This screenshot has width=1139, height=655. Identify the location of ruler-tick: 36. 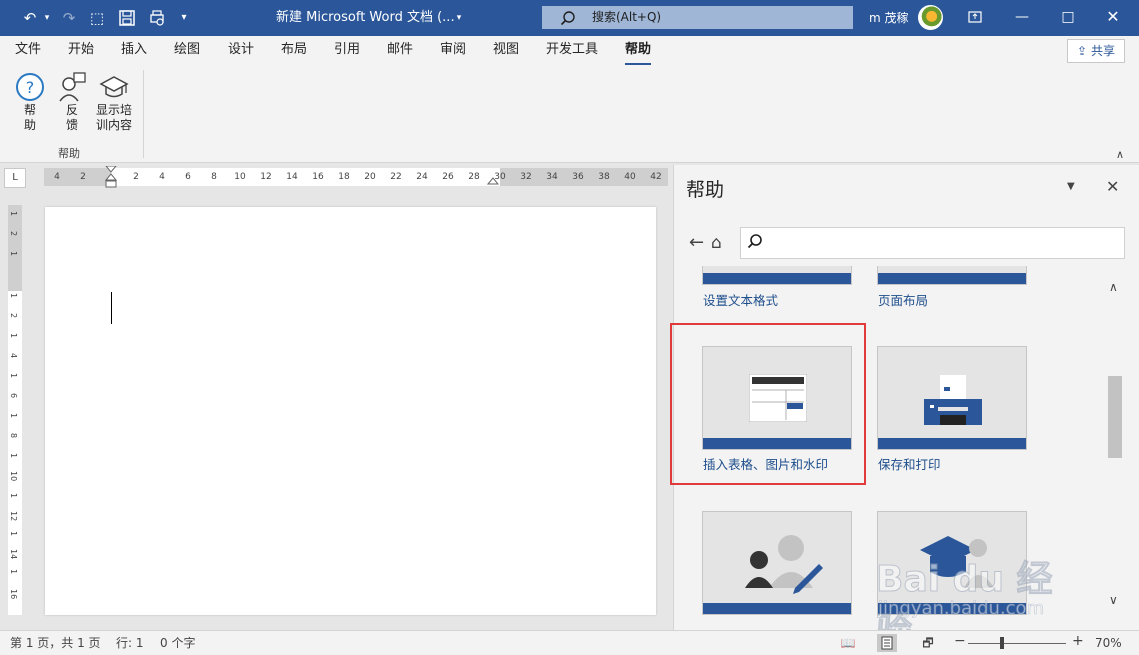
(578, 177).